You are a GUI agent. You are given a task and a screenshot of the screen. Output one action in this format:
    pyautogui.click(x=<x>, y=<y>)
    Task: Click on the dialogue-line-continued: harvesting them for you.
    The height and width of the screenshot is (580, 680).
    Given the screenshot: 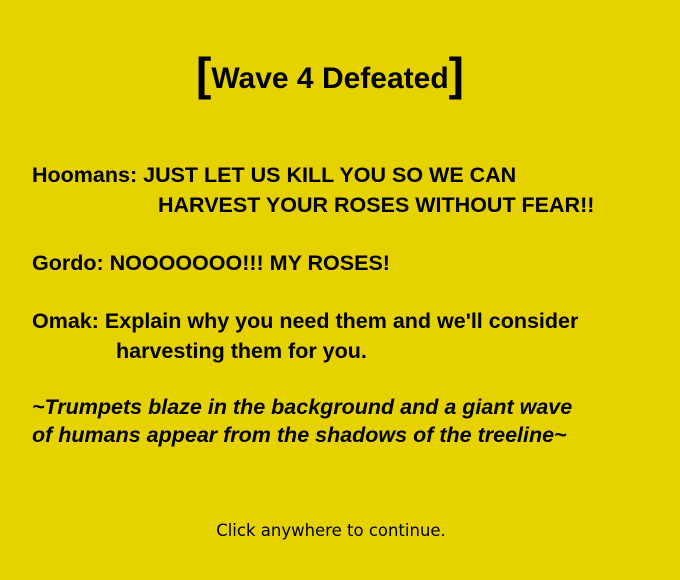 What is the action you would take?
    pyautogui.click(x=241, y=351)
    